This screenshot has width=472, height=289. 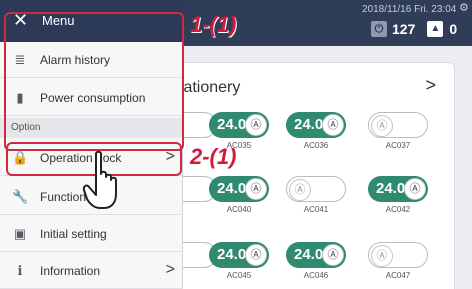 What do you see at coordinates (404, 29) in the screenshot?
I see `power-count: 127` at bounding box center [404, 29].